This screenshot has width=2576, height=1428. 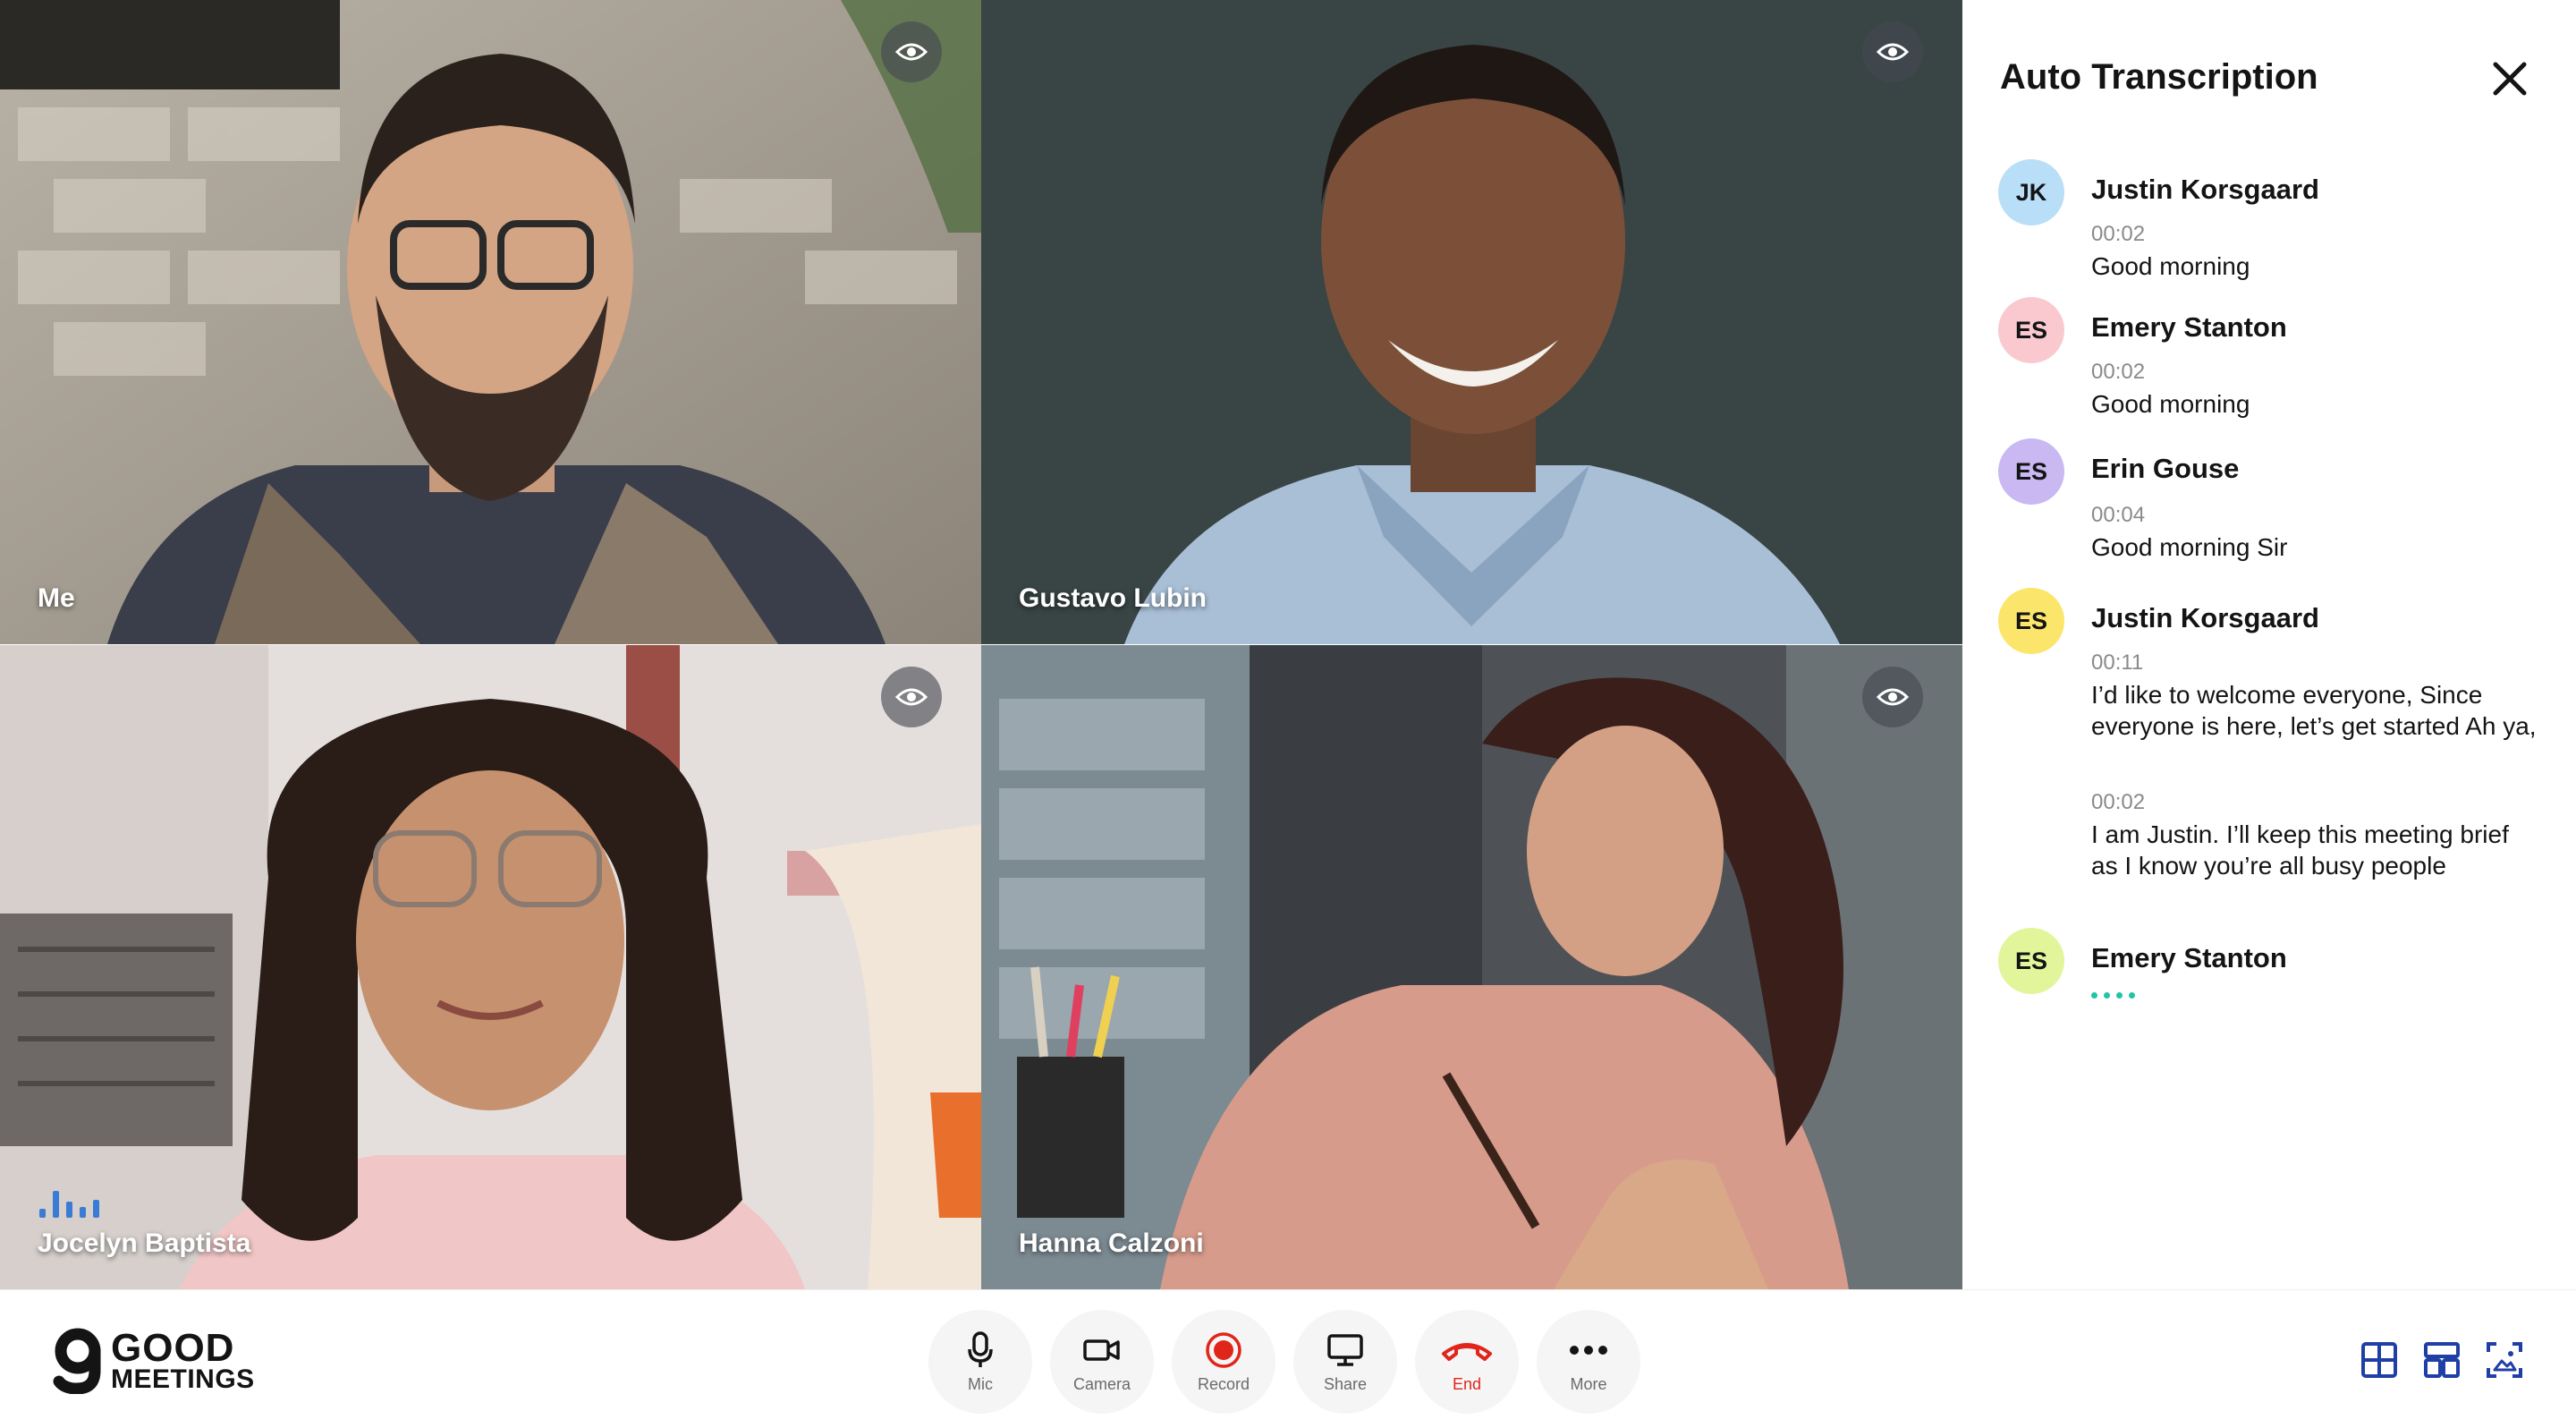 I want to click on camera-label: Camera, so click(x=1101, y=1383).